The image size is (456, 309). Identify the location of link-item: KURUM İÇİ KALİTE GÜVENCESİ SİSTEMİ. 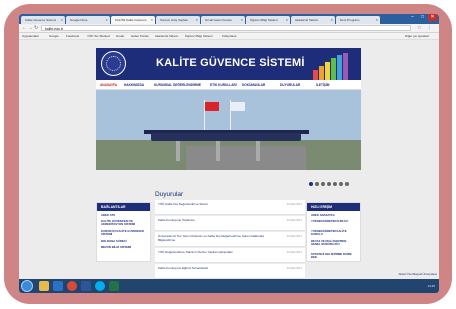
(124, 232).